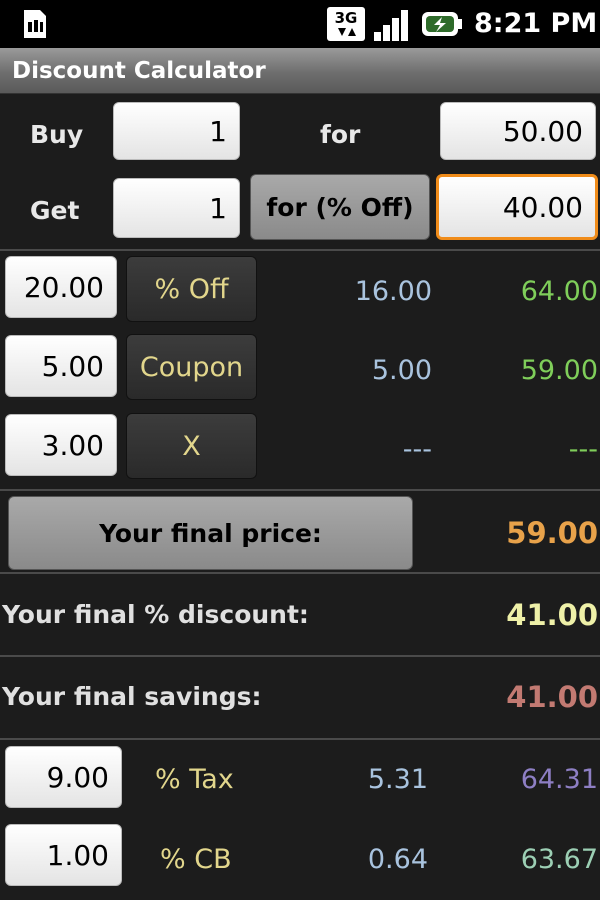 The image size is (600, 900). Describe the element at coordinates (210, 533) in the screenshot. I see `final-price-button: Your final price:` at that location.